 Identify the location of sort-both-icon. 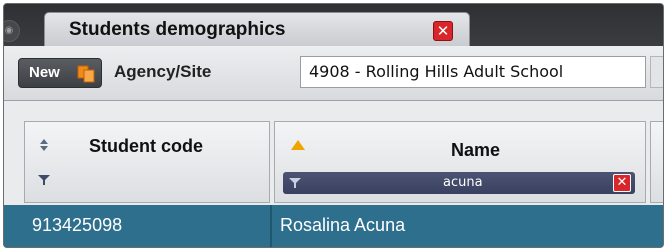
(44, 145).